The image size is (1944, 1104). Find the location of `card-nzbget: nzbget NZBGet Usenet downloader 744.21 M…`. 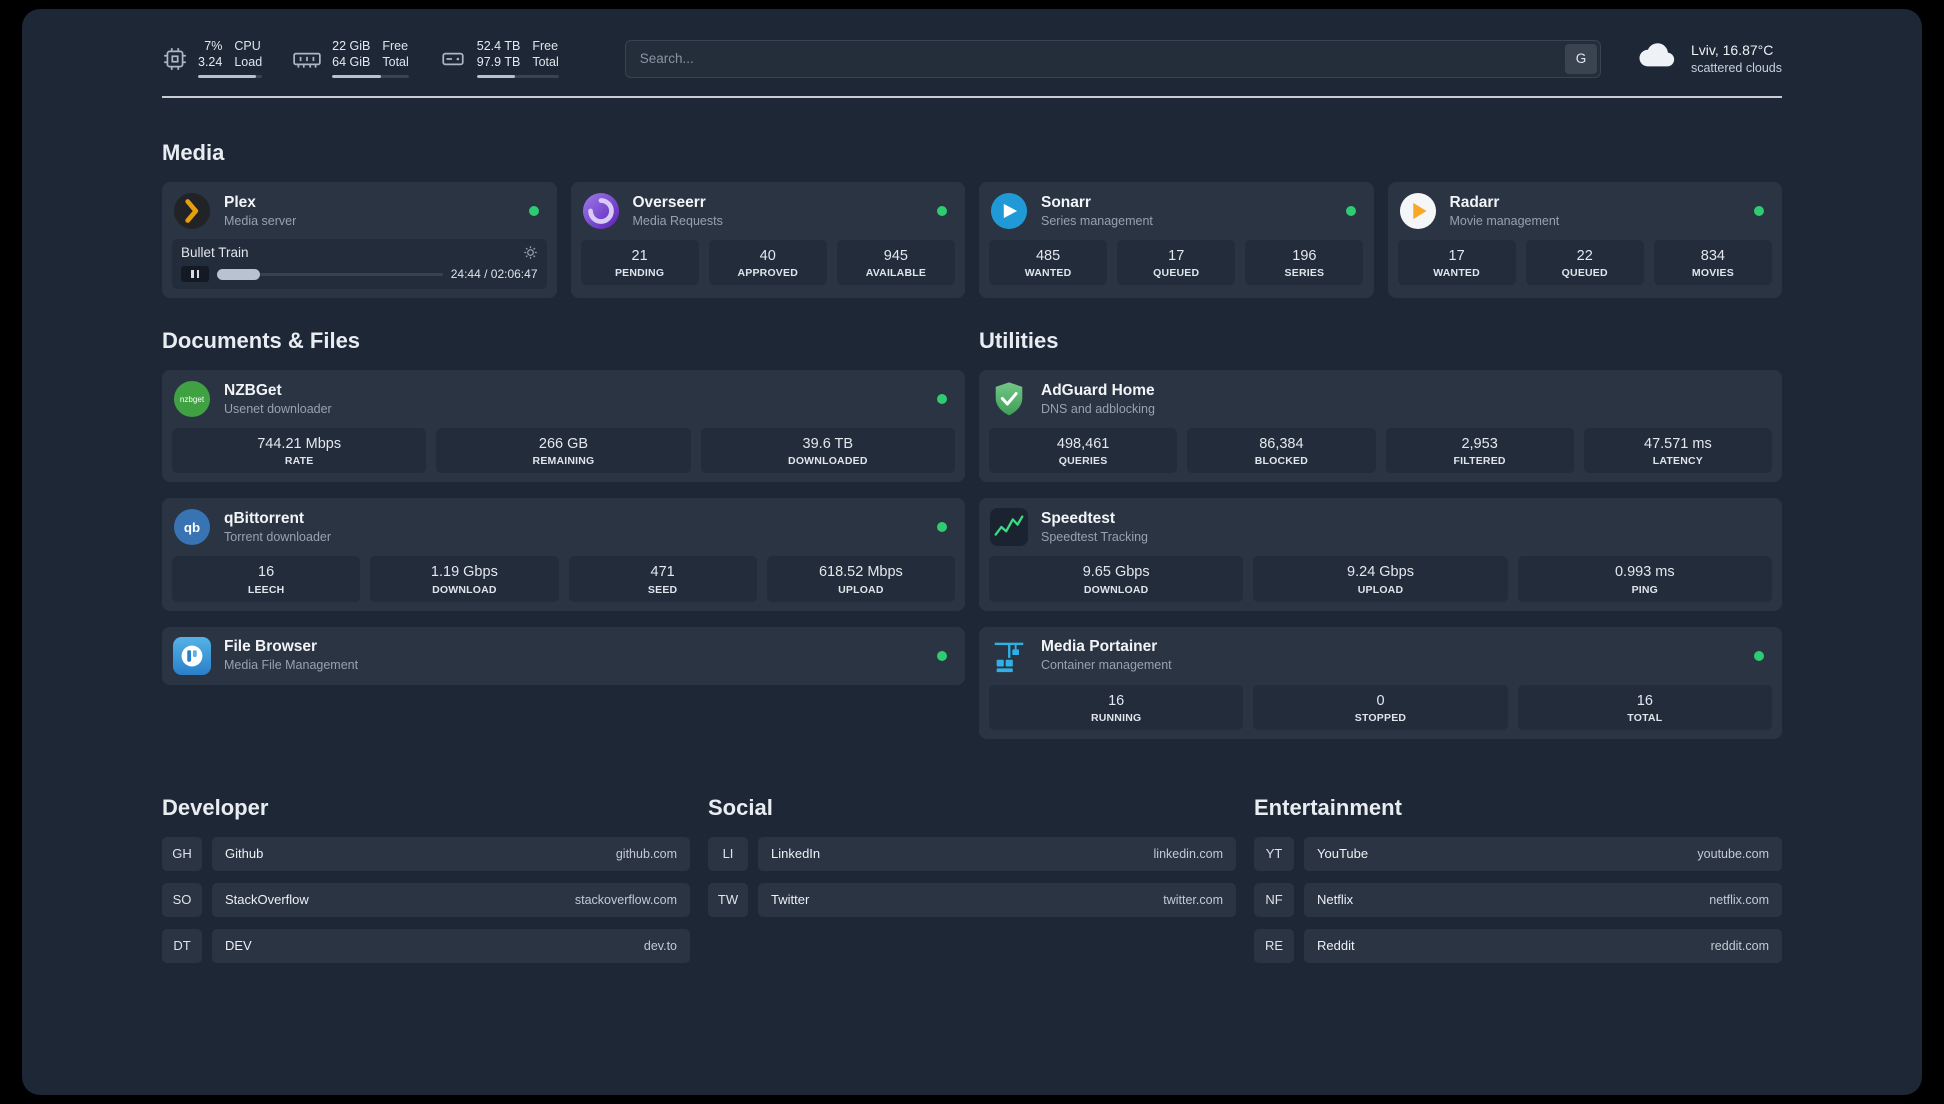

card-nzbget: nzbget NZBGet Usenet downloader 744.21 M… is located at coordinates (563, 426).